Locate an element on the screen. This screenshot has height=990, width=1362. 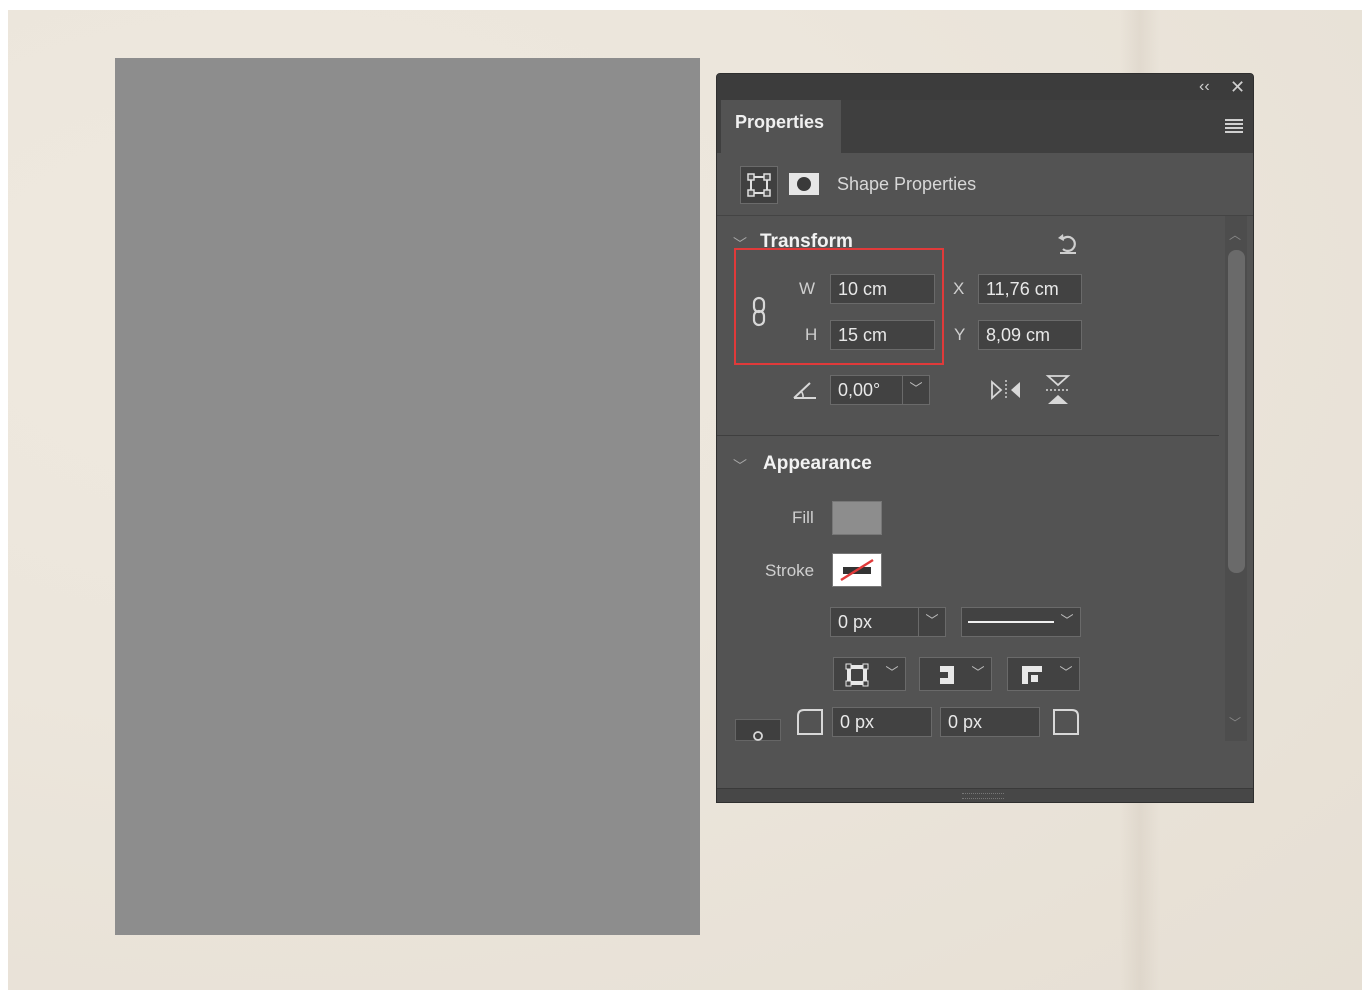
mask-mode-button is located at coordinates (805, 185).